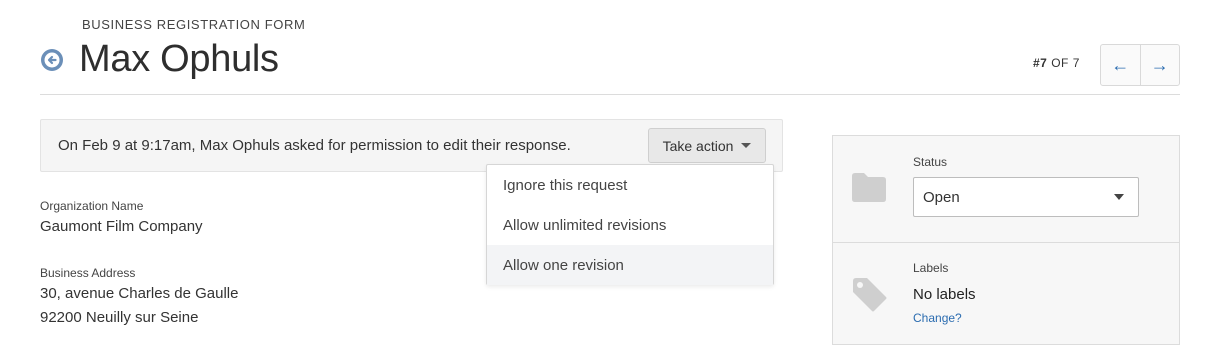  Describe the element at coordinates (870, 295) in the screenshot. I see `tag-icon` at that location.